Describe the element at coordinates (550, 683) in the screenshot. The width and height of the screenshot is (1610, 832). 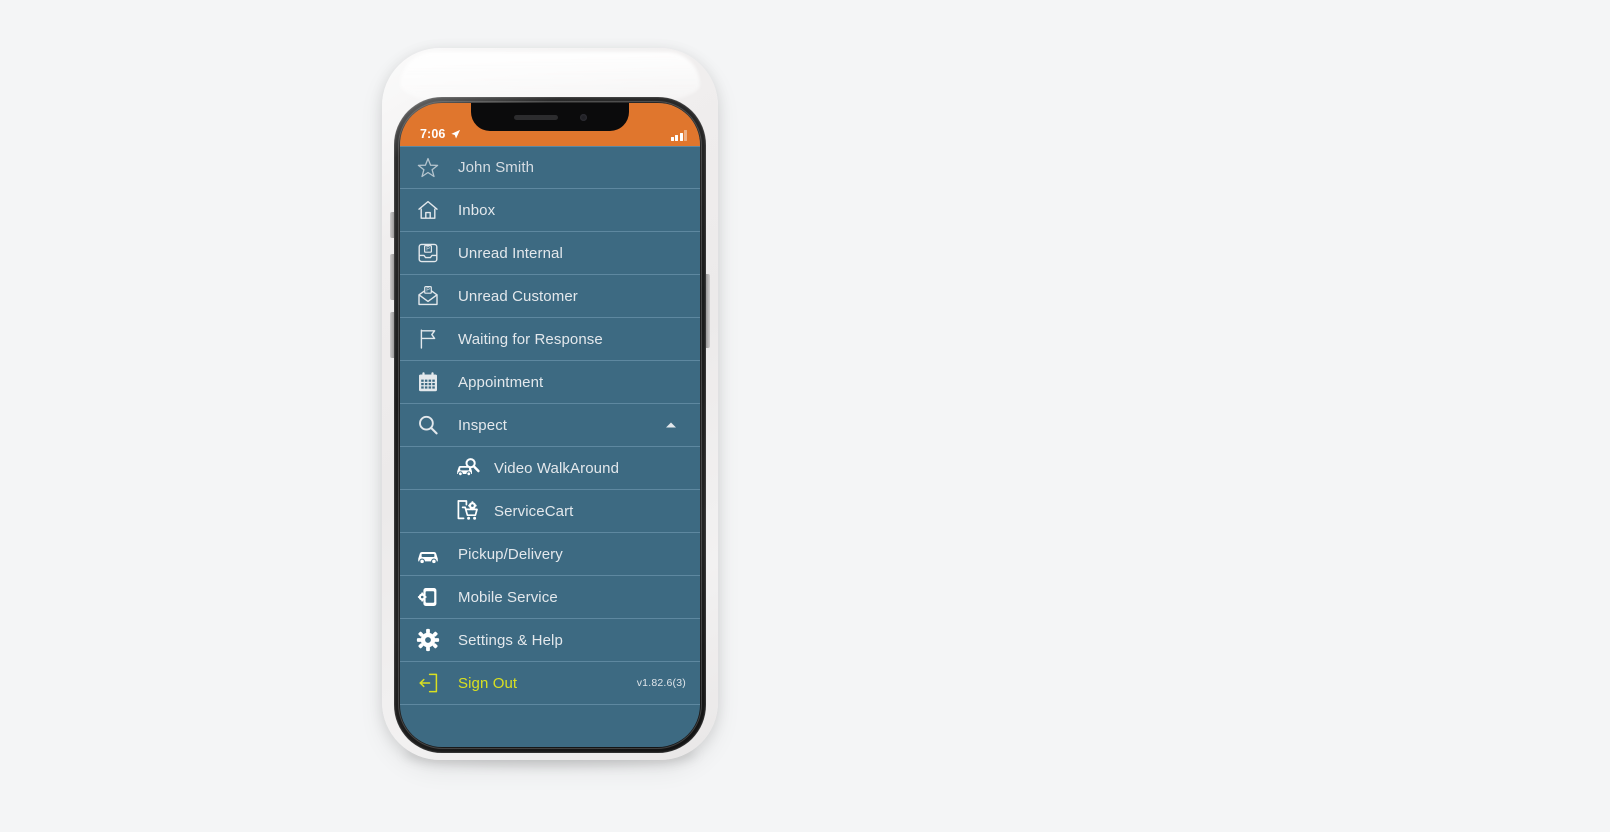
I see `sidebar-item-sign-out: Sign Out v1.82.6(3)` at that location.